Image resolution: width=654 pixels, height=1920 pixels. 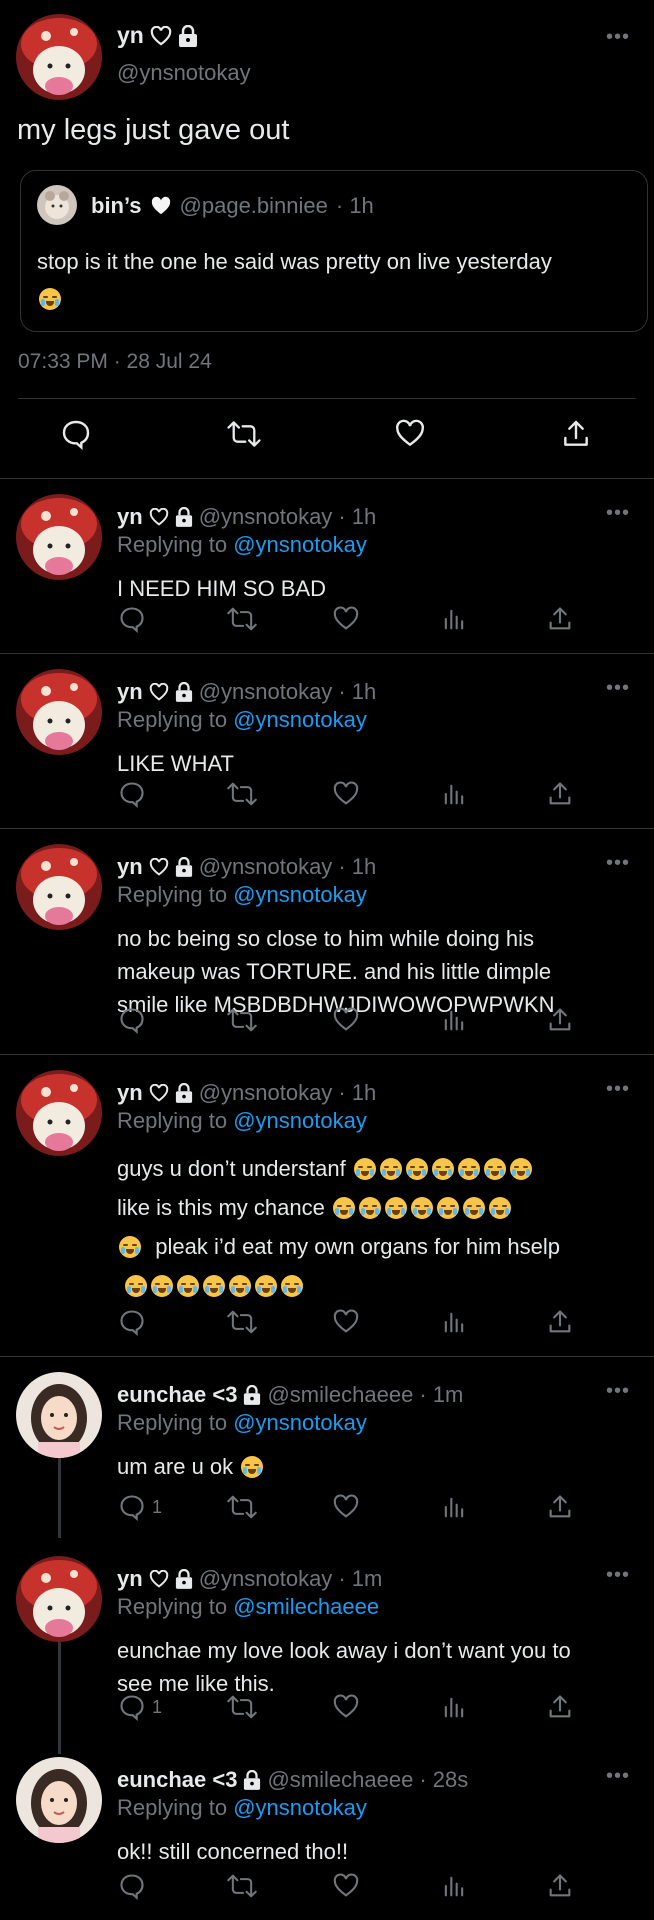 I want to click on heart-outline-icon, so click(x=159, y=692).